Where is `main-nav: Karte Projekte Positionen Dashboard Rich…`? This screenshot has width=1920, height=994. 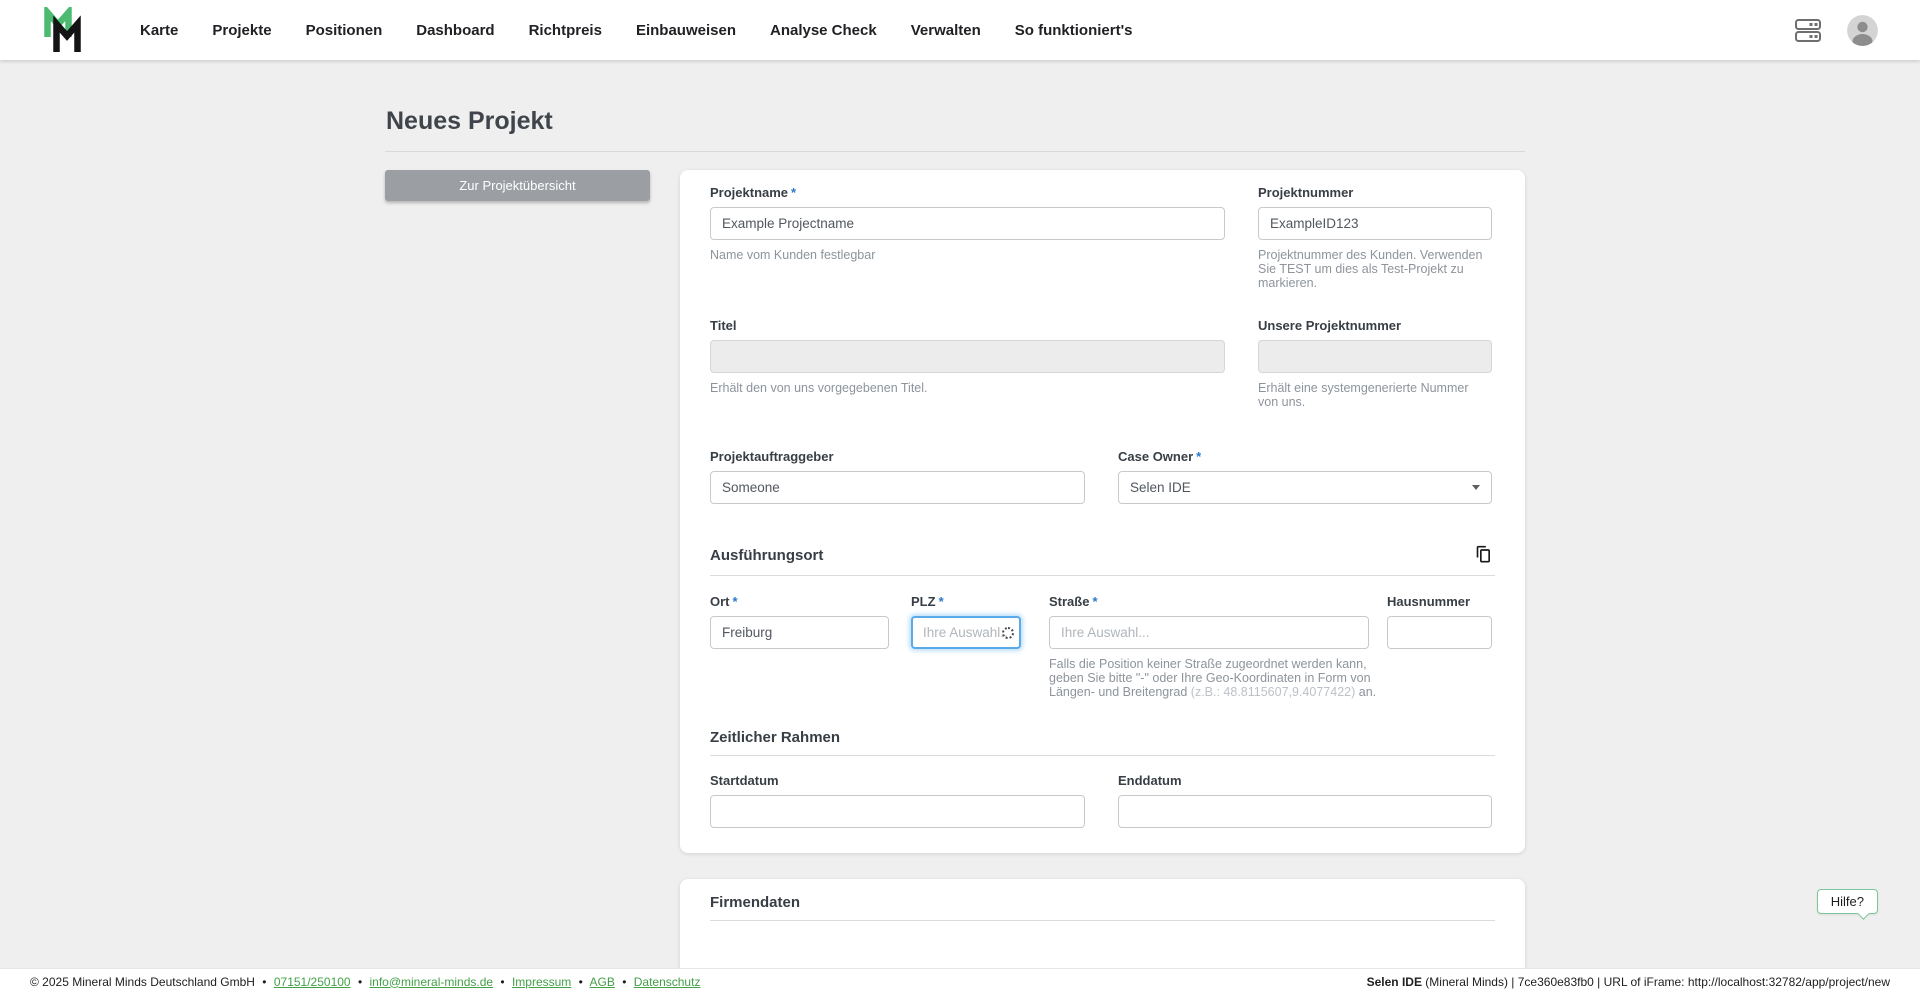 main-nav: Karte Projekte Positionen Dashboard Rich… is located at coordinates (636, 30).